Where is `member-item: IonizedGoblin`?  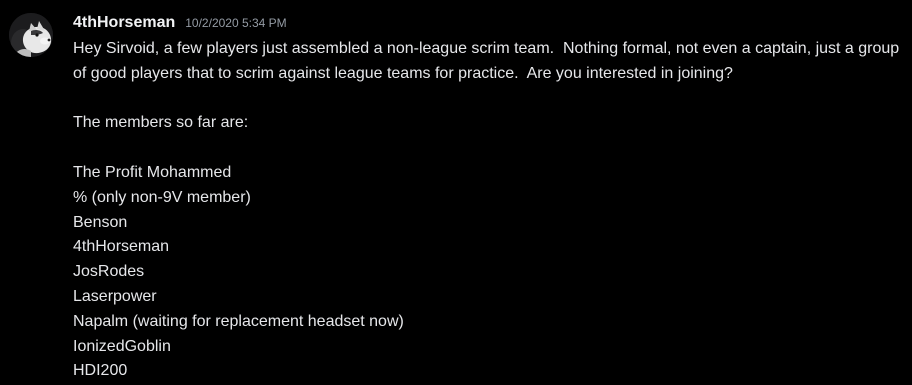 member-item: IonizedGoblin is located at coordinates (122, 346).